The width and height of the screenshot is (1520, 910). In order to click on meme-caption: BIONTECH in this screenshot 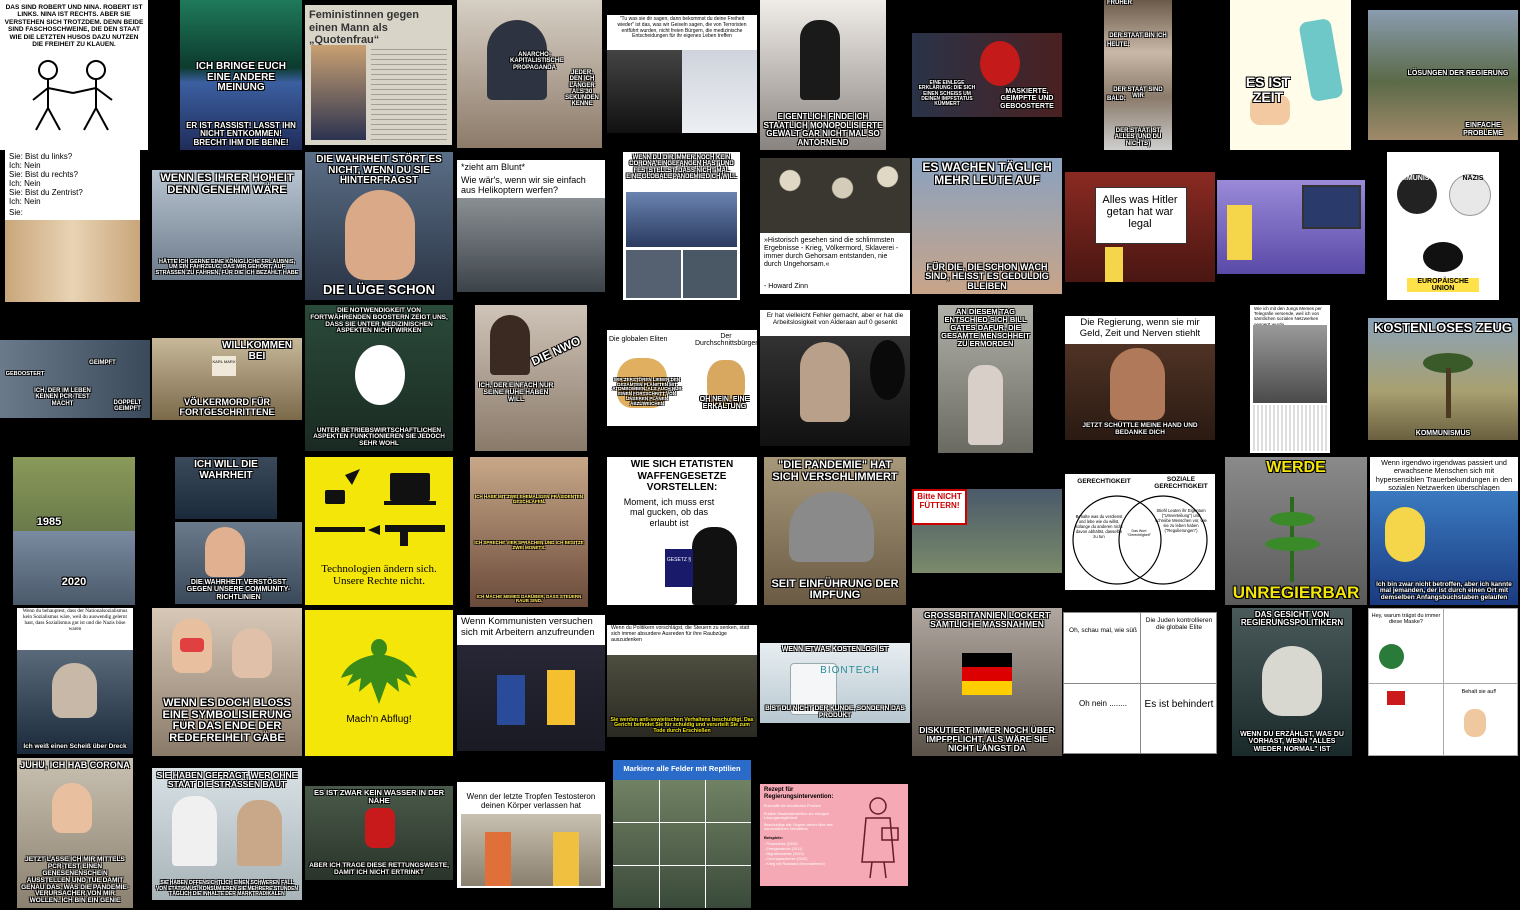, I will do `click(850, 670)`.